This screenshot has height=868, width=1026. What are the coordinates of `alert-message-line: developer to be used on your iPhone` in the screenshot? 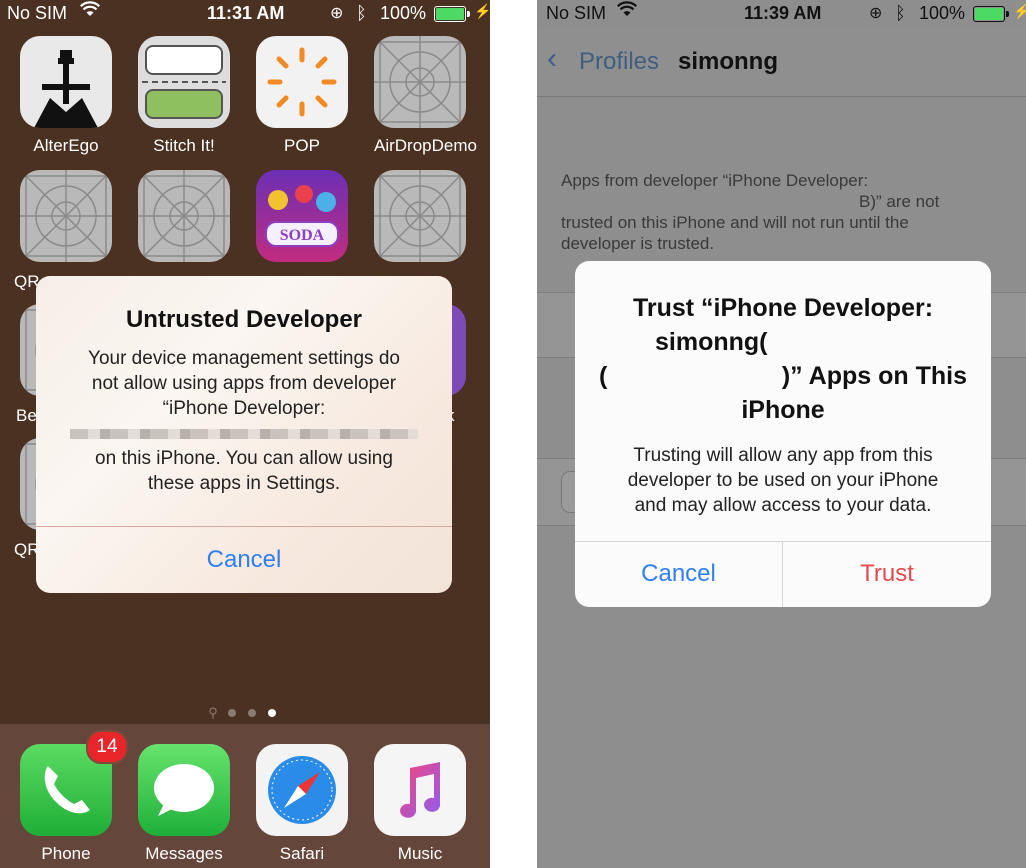 It's located at (783, 480).